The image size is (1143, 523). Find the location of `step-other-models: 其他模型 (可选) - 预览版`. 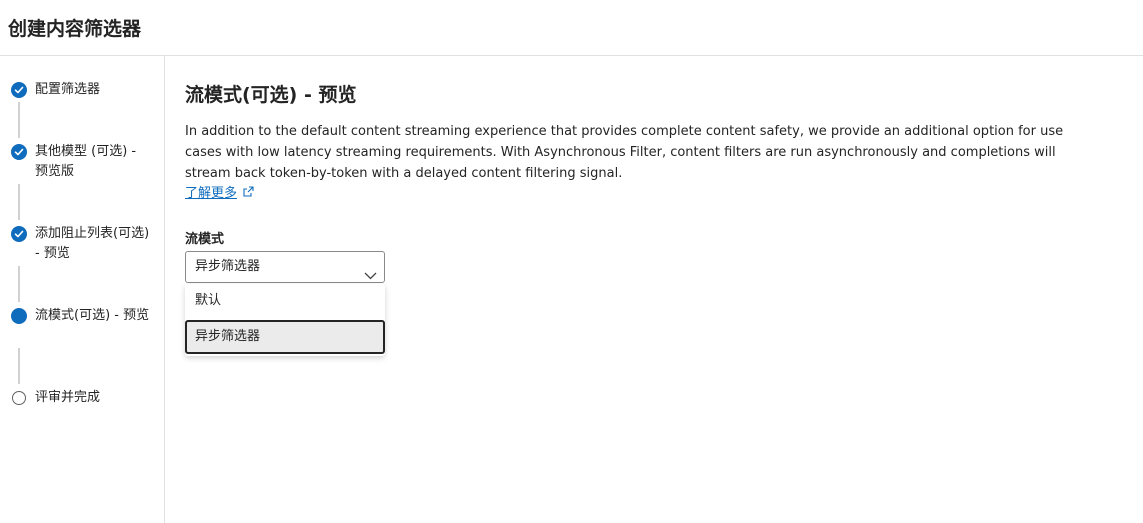

step-other-models: 其他模型 (可选) - 预览版 is located at coordinates (94, 162).